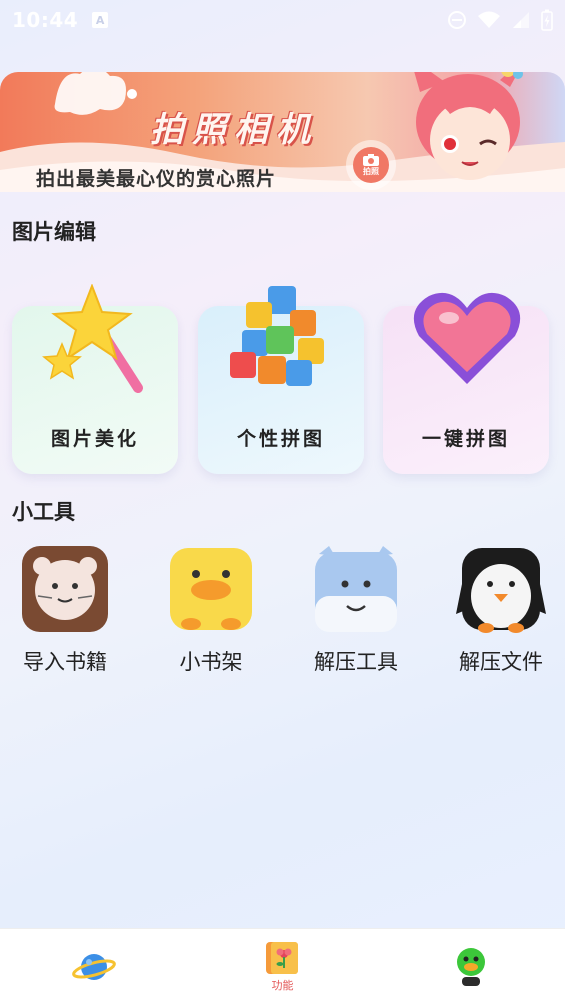 This screenshot has height=1004, width=565. I want to click on bottom-tab-bar: 功能, so click(282, 966).